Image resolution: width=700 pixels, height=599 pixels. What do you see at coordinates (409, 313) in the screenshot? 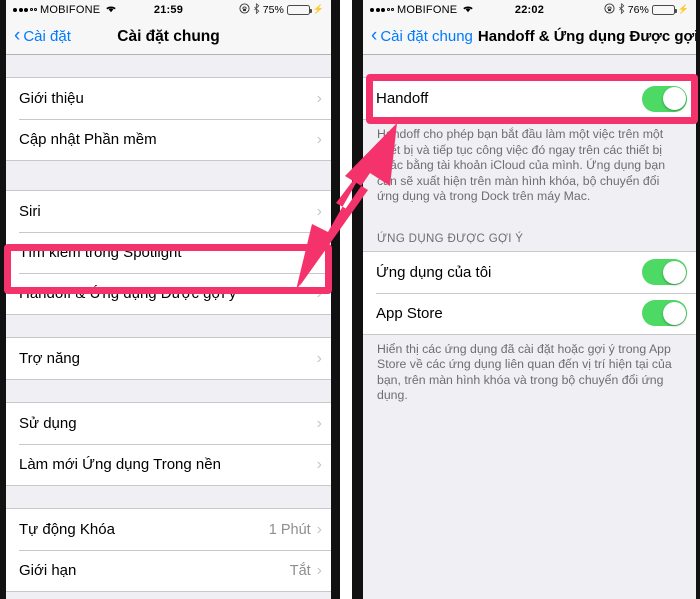
I see `row-label: App Store` at bounding box center [409, 313].